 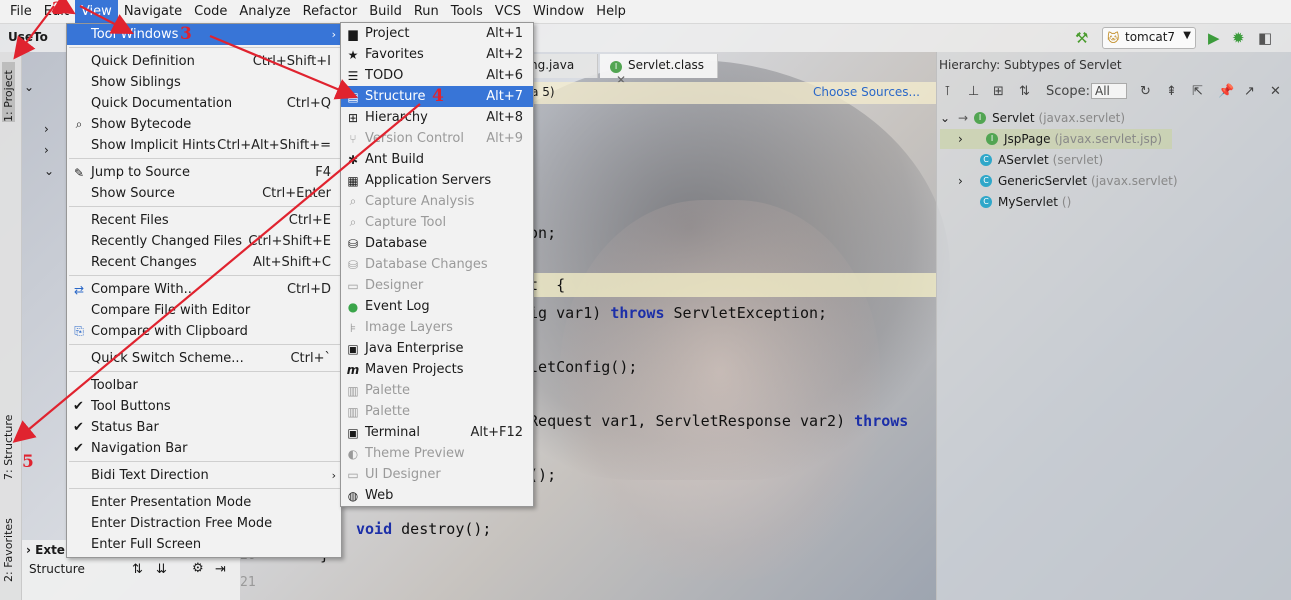 What do you see at coordinates (1171, 91) in the screenshot?
I see `autoscroll-icon: ⇞` at bounding box center [1171, 91].